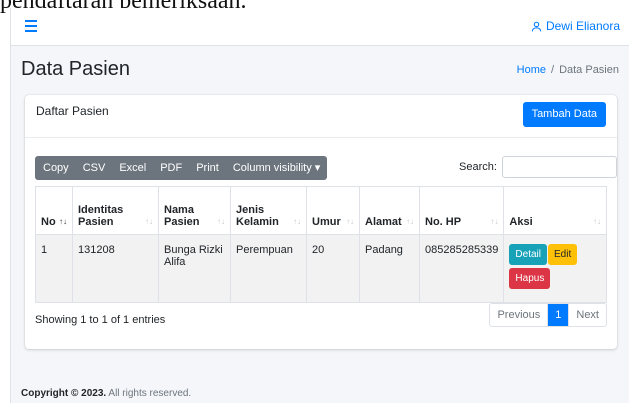 The width and height of the screenshot is (629, 403). Describe the element at coordinates (321, 137) in the screenshot. I see `card-divider` at that location.